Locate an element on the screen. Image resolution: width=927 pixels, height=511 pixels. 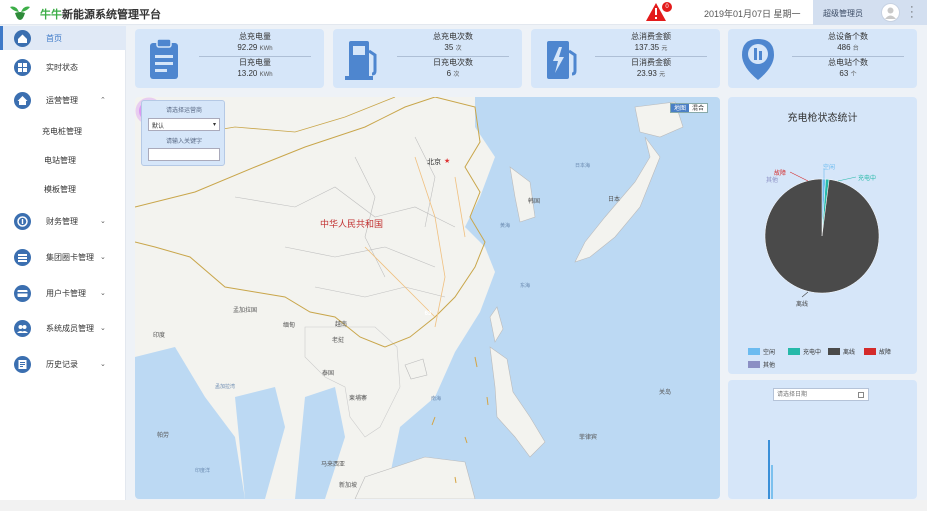
sidebar-item-label: 财务管理 is located at coordinates (62, 221).